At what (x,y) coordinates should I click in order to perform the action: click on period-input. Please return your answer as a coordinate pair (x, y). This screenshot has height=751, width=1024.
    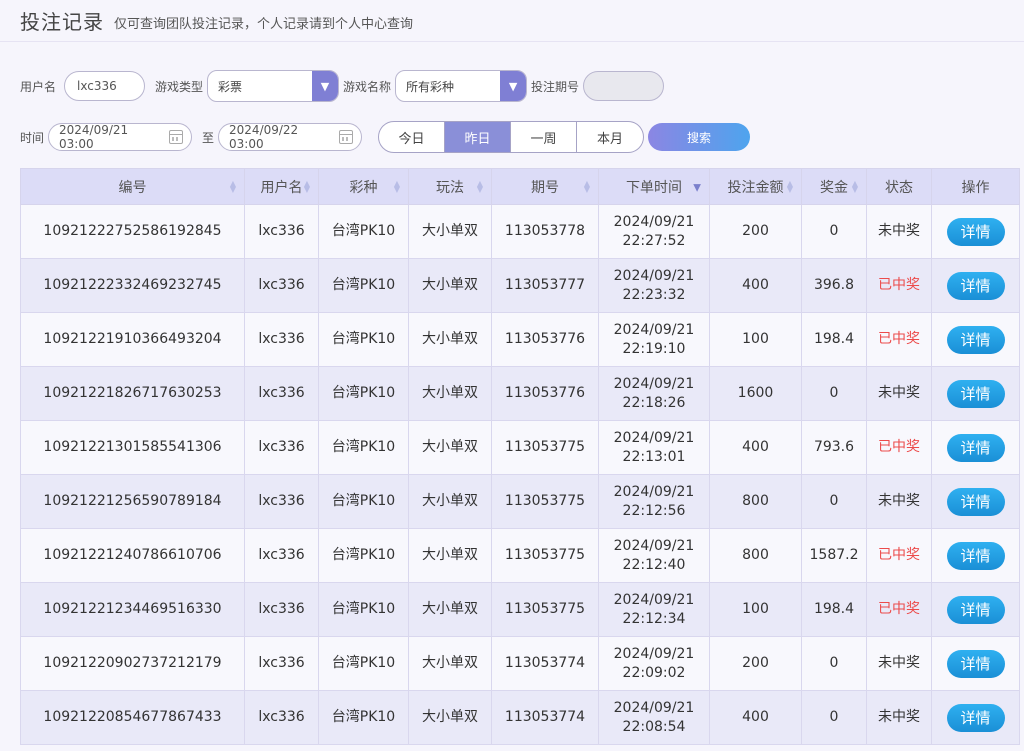
    Looking at the image, I should click on (624, 86).